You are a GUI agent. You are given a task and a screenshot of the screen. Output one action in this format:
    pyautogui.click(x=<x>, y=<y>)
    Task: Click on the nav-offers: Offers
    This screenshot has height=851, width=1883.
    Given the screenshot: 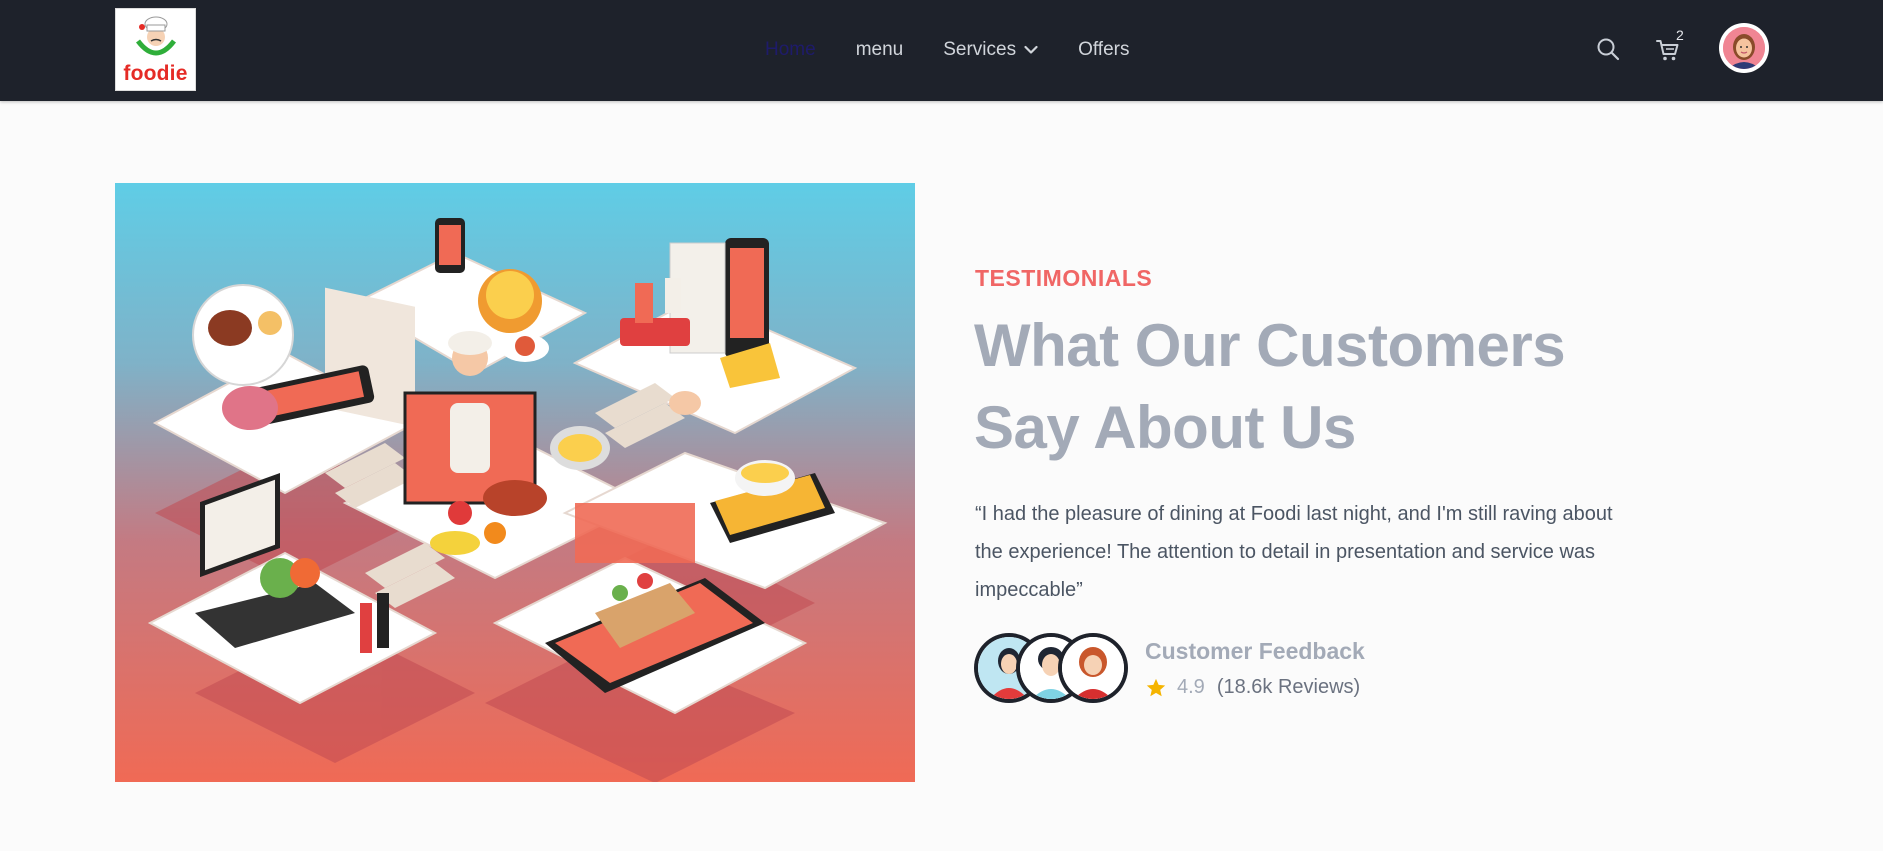 What is the action you would take?
    pyautogui.click(x=1103, y=50)
    